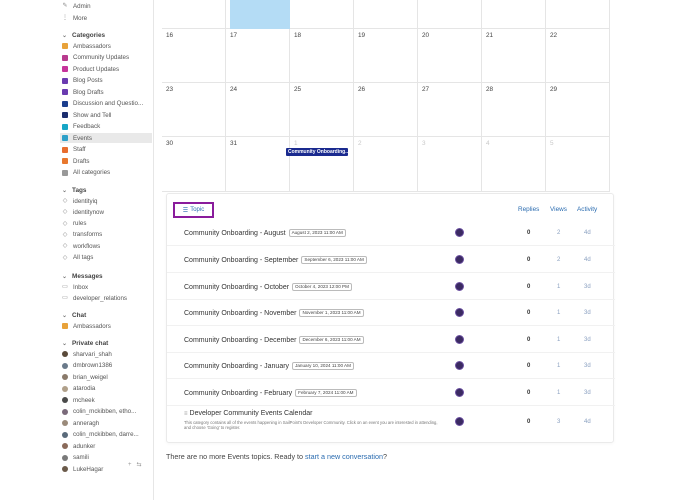 The width and height of the screenshot is (678, 500). What do you see at coordinates (86, 326) in the screenshot?
I see `sidebar-item-chat-ambassadors: Ambassadors` at bounding box center [86, 326].